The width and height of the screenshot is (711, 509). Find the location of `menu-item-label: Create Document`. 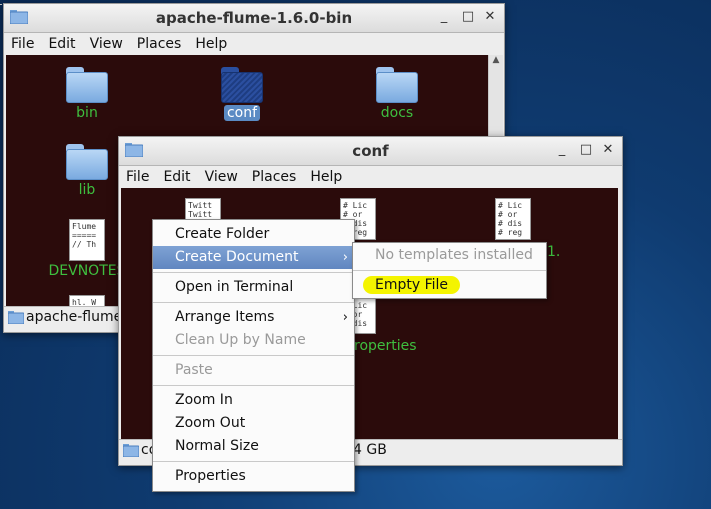

menu-item-label: Create Document is located at coordinates (237, 257).